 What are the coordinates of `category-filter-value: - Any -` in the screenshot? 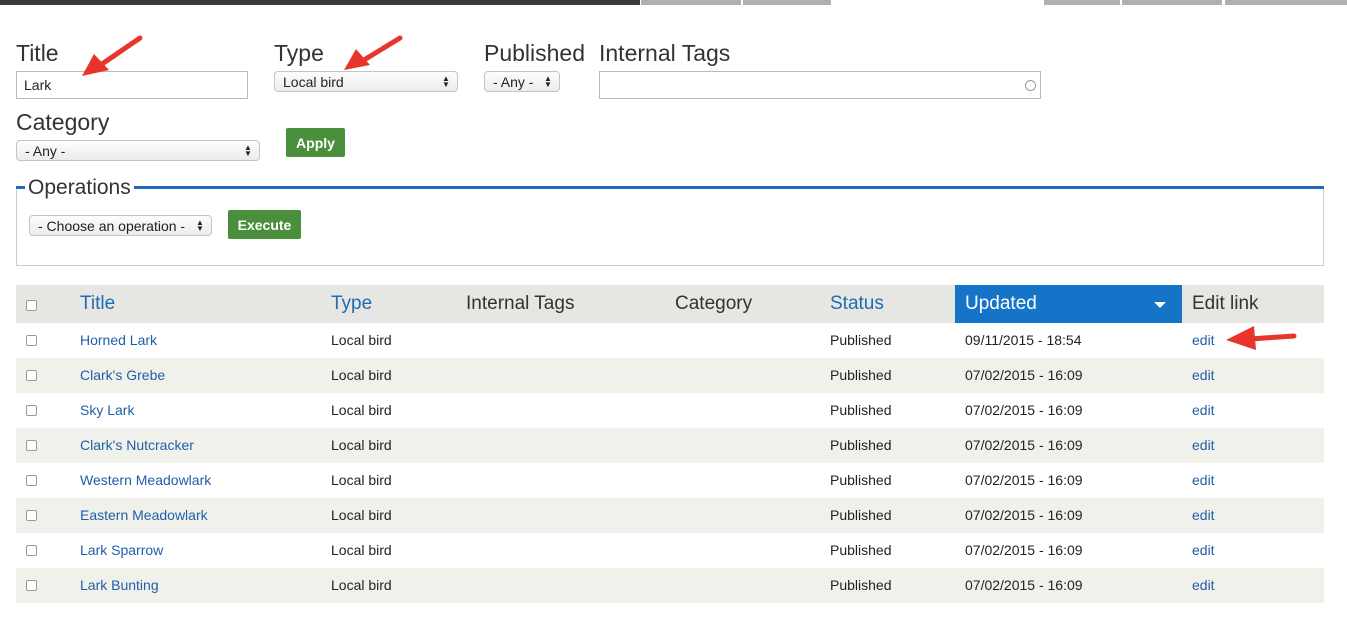 It's located at (45, 150).